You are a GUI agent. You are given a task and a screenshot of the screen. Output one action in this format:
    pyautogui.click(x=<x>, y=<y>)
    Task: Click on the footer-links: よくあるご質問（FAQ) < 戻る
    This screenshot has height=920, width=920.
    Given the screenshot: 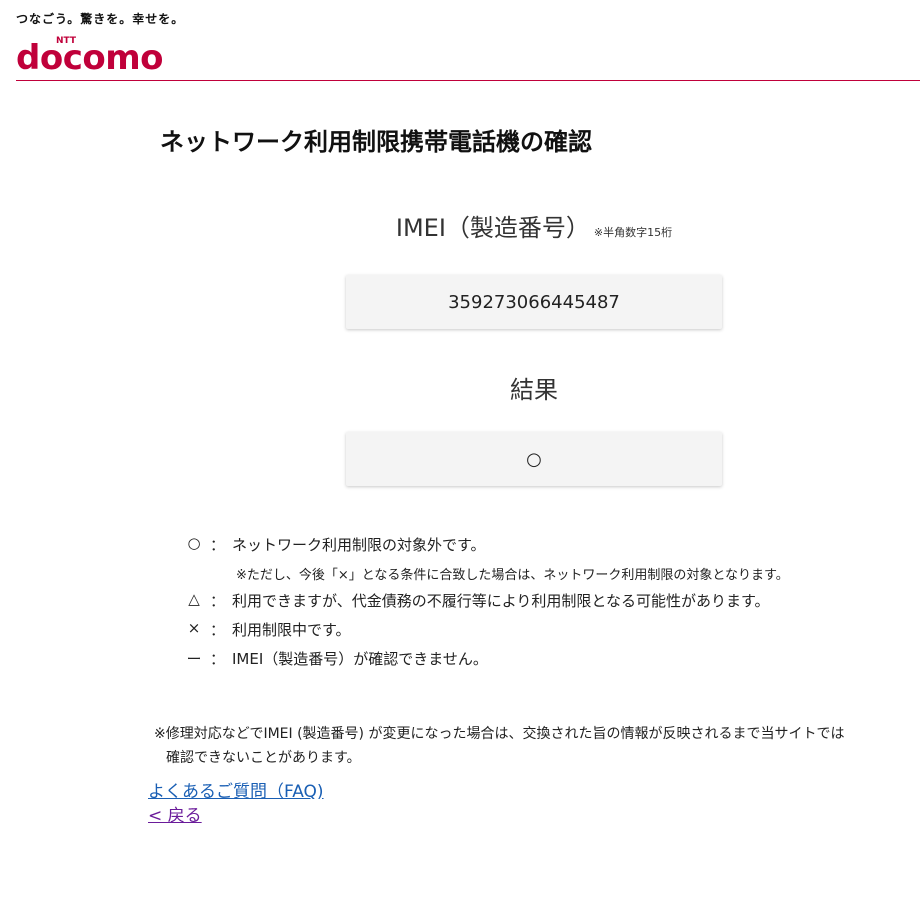 What is the action you would take?
    pyautogui.click(x=236, y=804)
    